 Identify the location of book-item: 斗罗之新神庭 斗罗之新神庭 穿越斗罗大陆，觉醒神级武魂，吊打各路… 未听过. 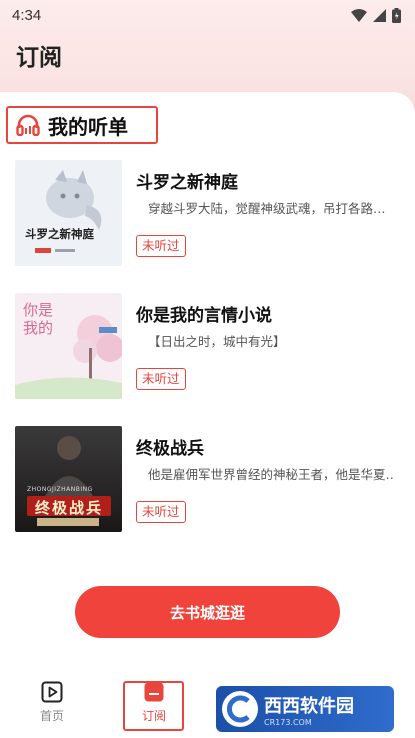
(210, 213).